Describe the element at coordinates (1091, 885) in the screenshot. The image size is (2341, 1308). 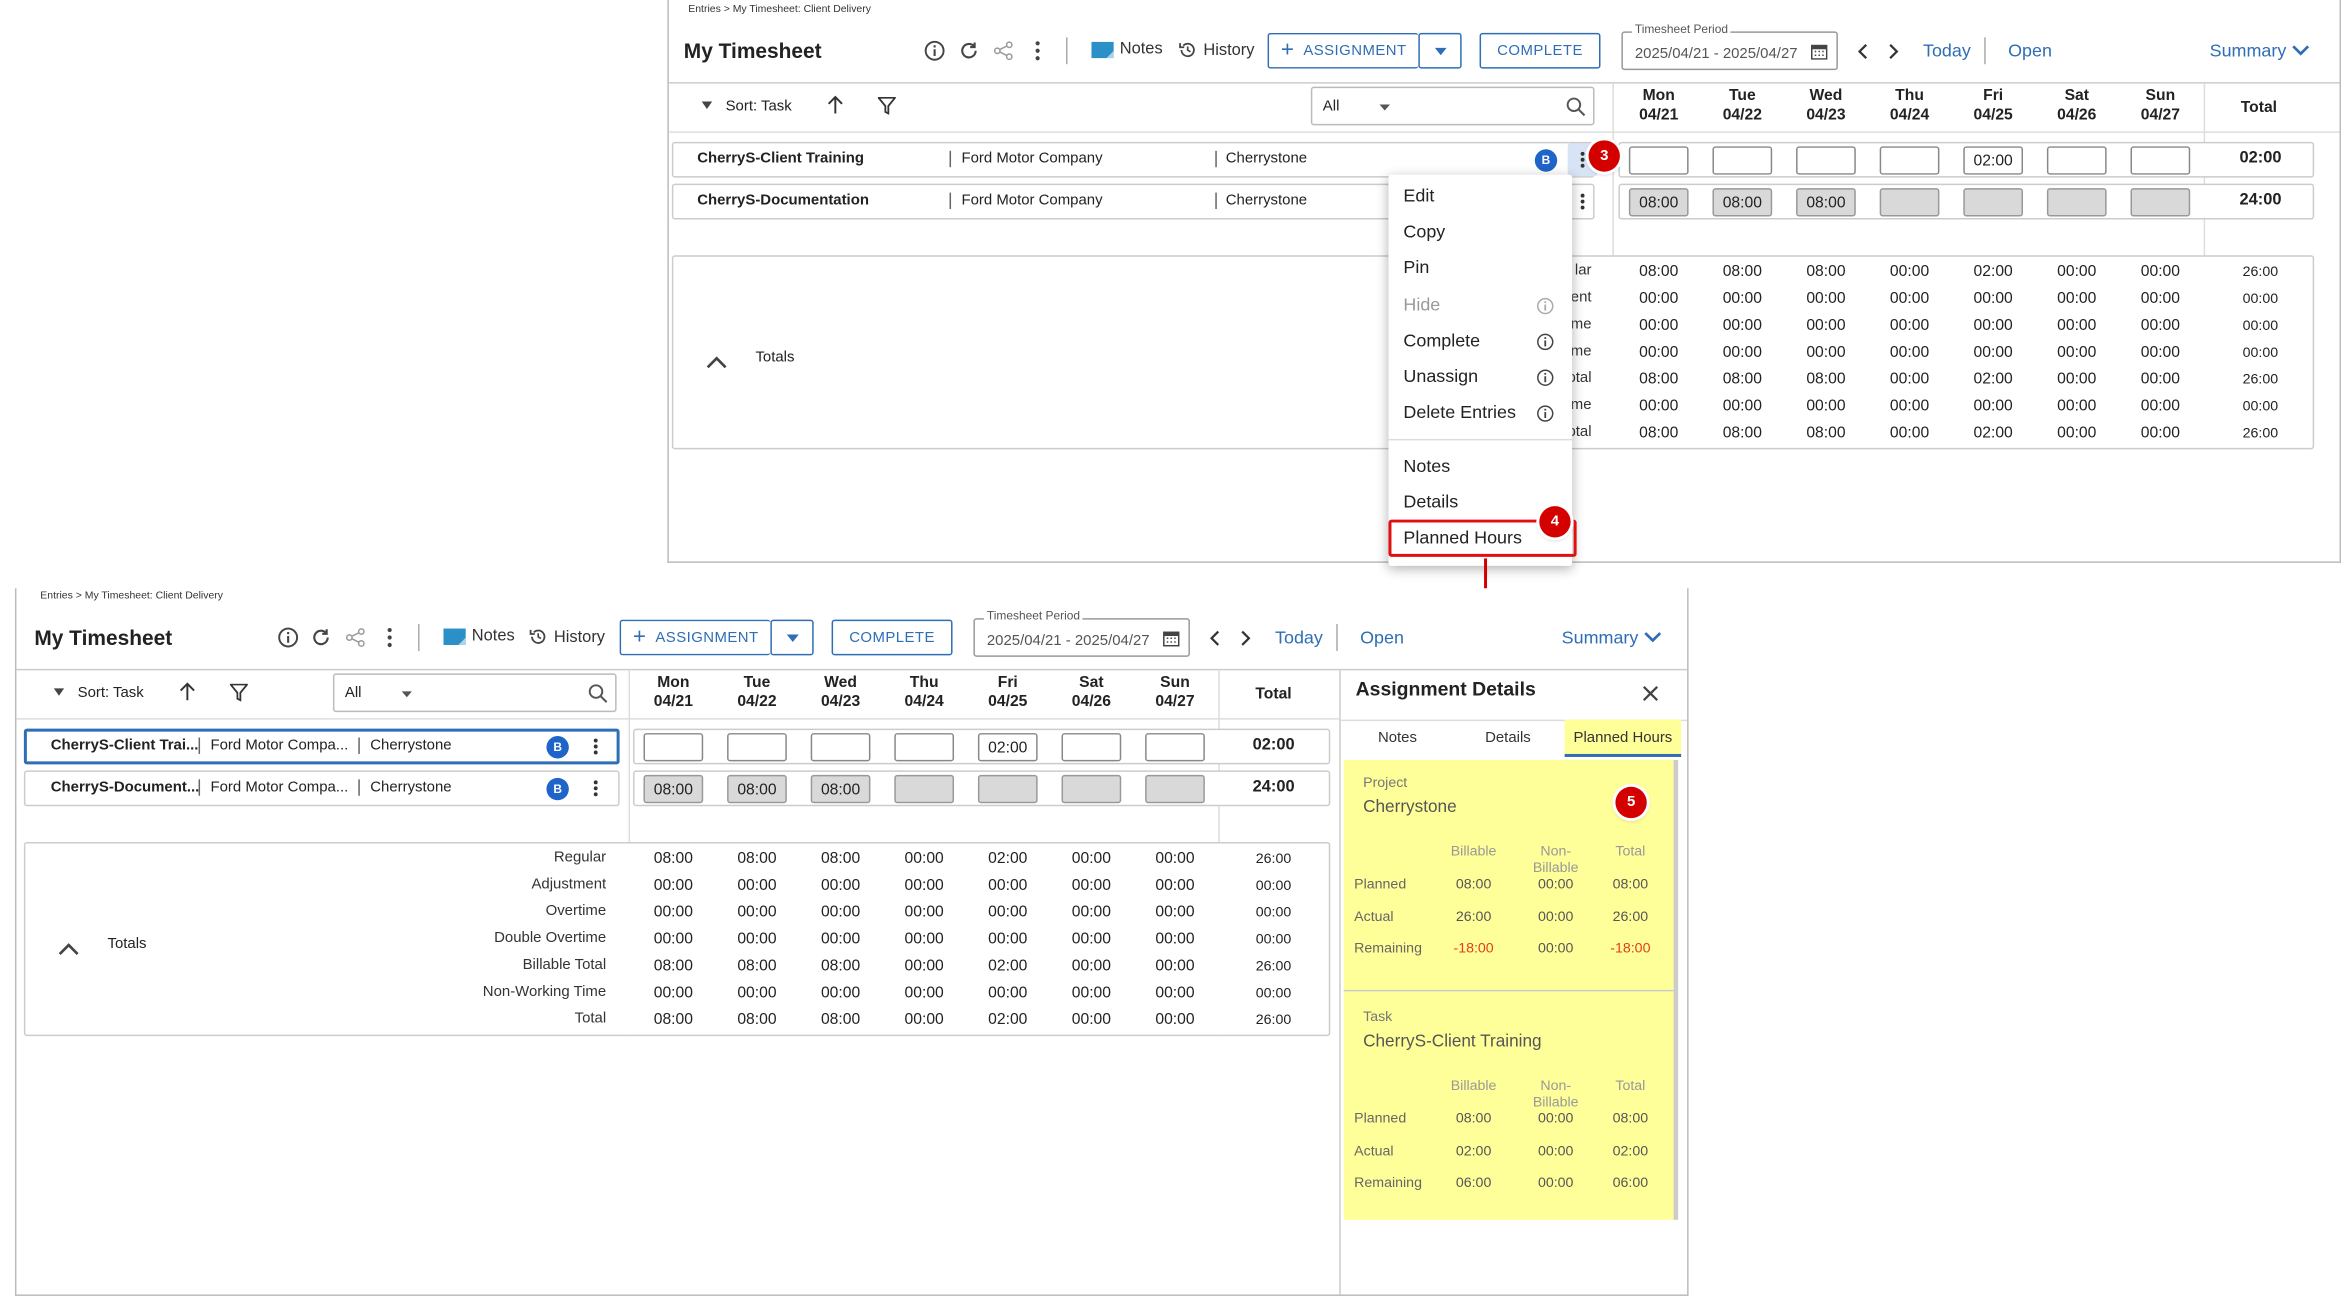
I see `totals-cell: 00:00` at that location.